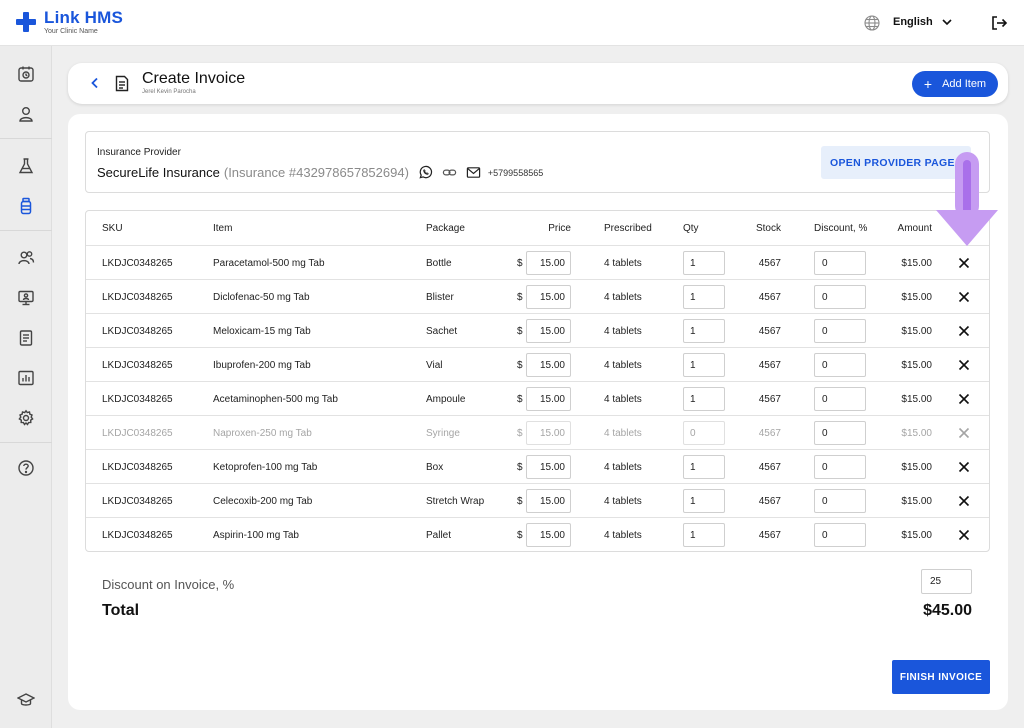 The width and height of the screenshot is (1024, 728). What do you see at coordinates (548, 228) in the screenshot?
I see `header-price: Price` at bounding box center [548, 228].